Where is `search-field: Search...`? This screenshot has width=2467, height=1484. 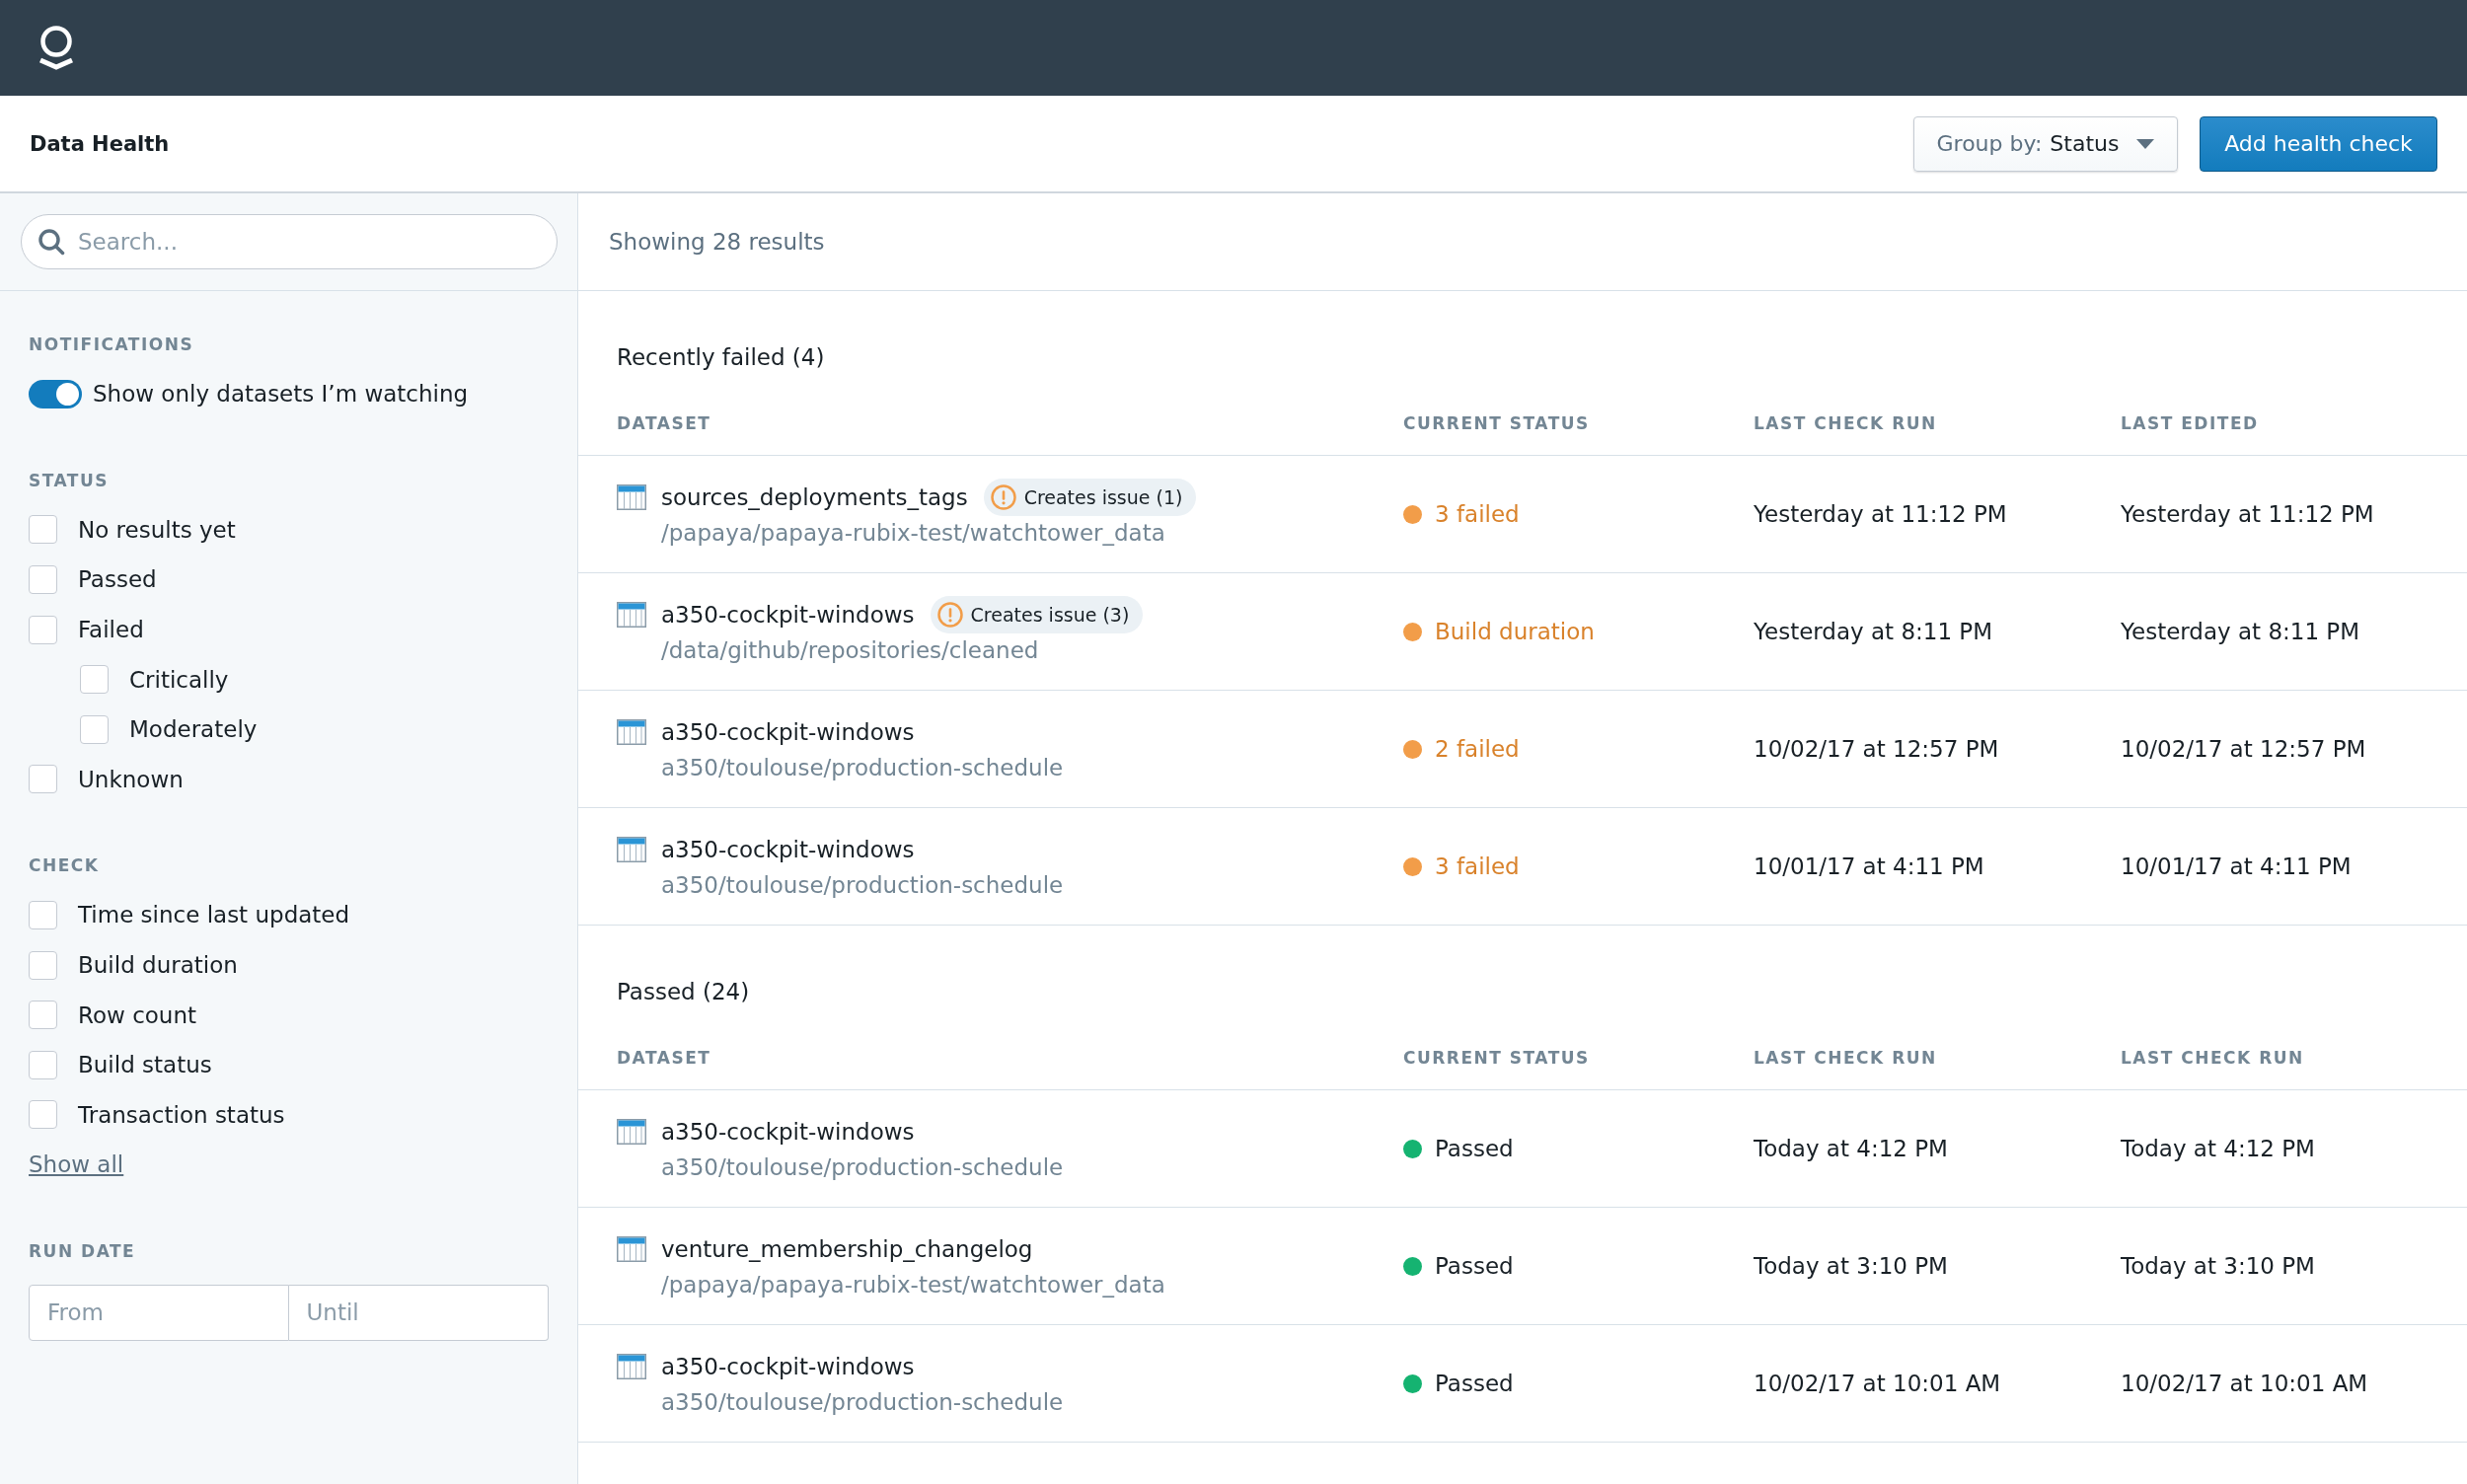
search-field: Search... is located at coordinates (289, 241).